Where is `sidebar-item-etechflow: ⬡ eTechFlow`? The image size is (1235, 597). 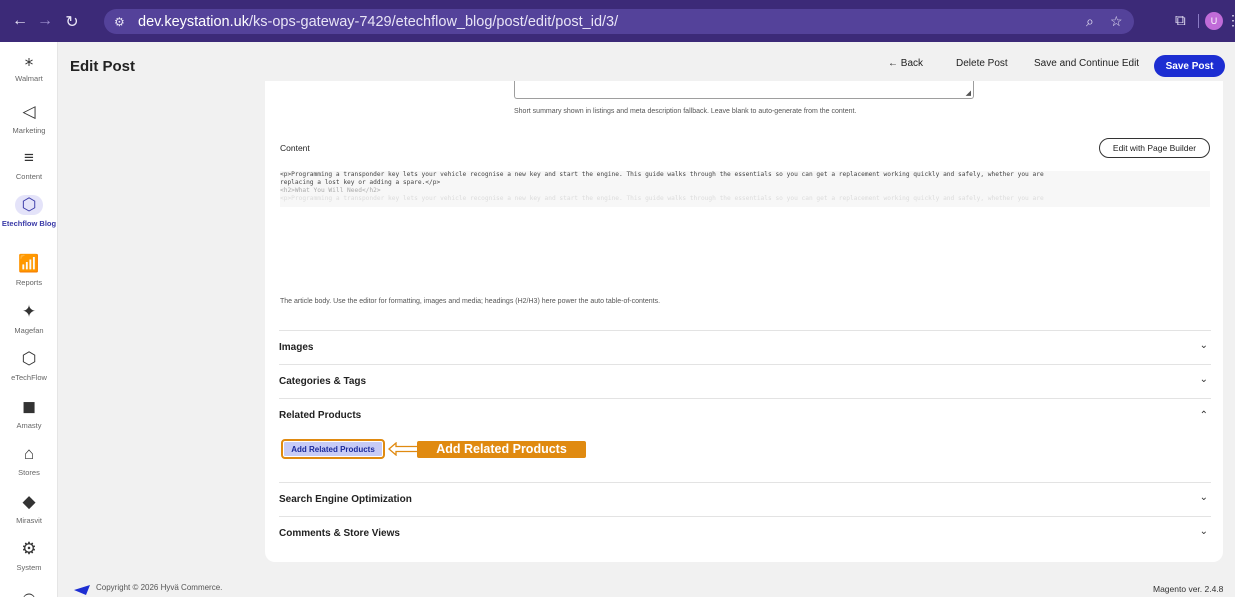
sidebar-item-etechflow: ⬡ eTechFlow is located at coordinates (29, 365).